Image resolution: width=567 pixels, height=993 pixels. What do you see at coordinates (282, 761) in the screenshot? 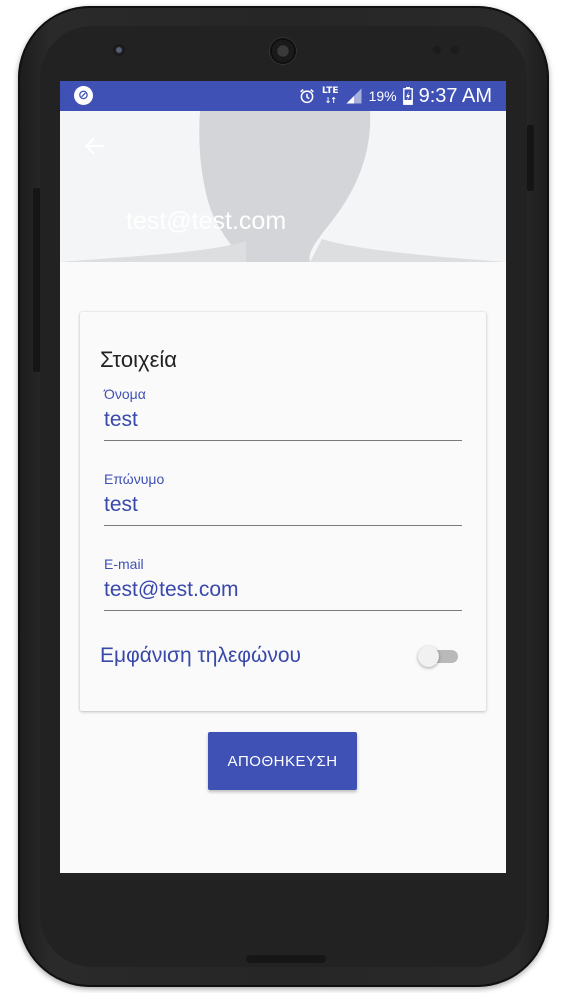
I see `save-button: ΑΠΟΘΗΚΕΥΣΗ` at bounding box center [282, 761].